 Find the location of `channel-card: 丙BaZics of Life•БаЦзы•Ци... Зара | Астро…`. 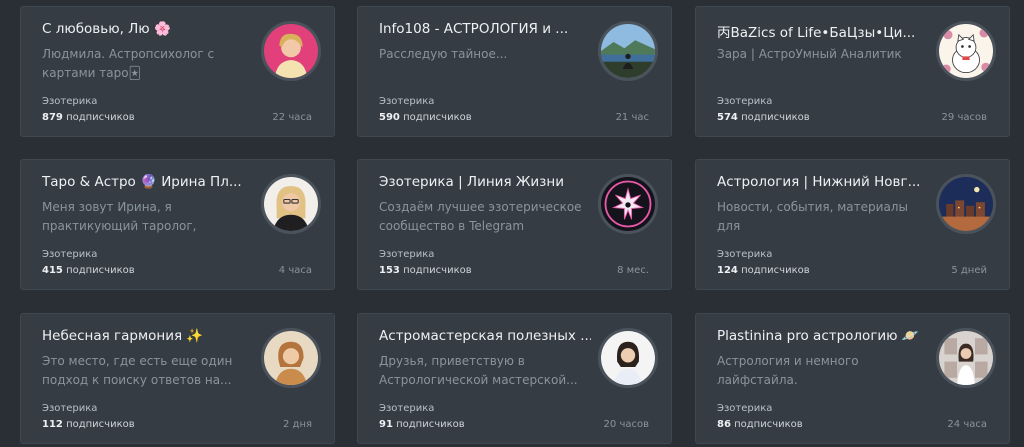

channel-card: 丙BaZics of Life•БаЦзы•Ци... Зара | Астро… is located at coordinates (852, 71).